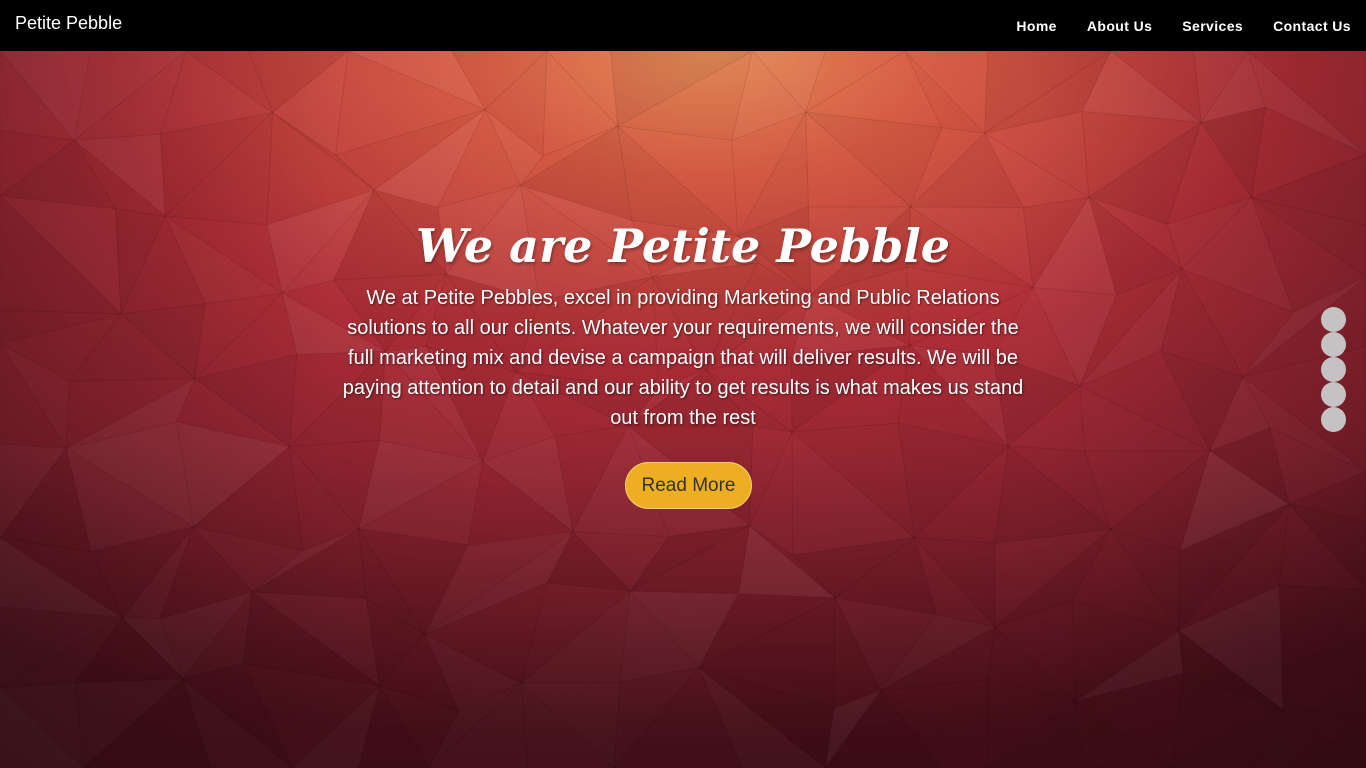 This screenshot has width=1366, height=768. What do you see at coordinates (688, 485) in the screenshot?
I see `read-more-button: Read More` at bounding box center [688, 485].